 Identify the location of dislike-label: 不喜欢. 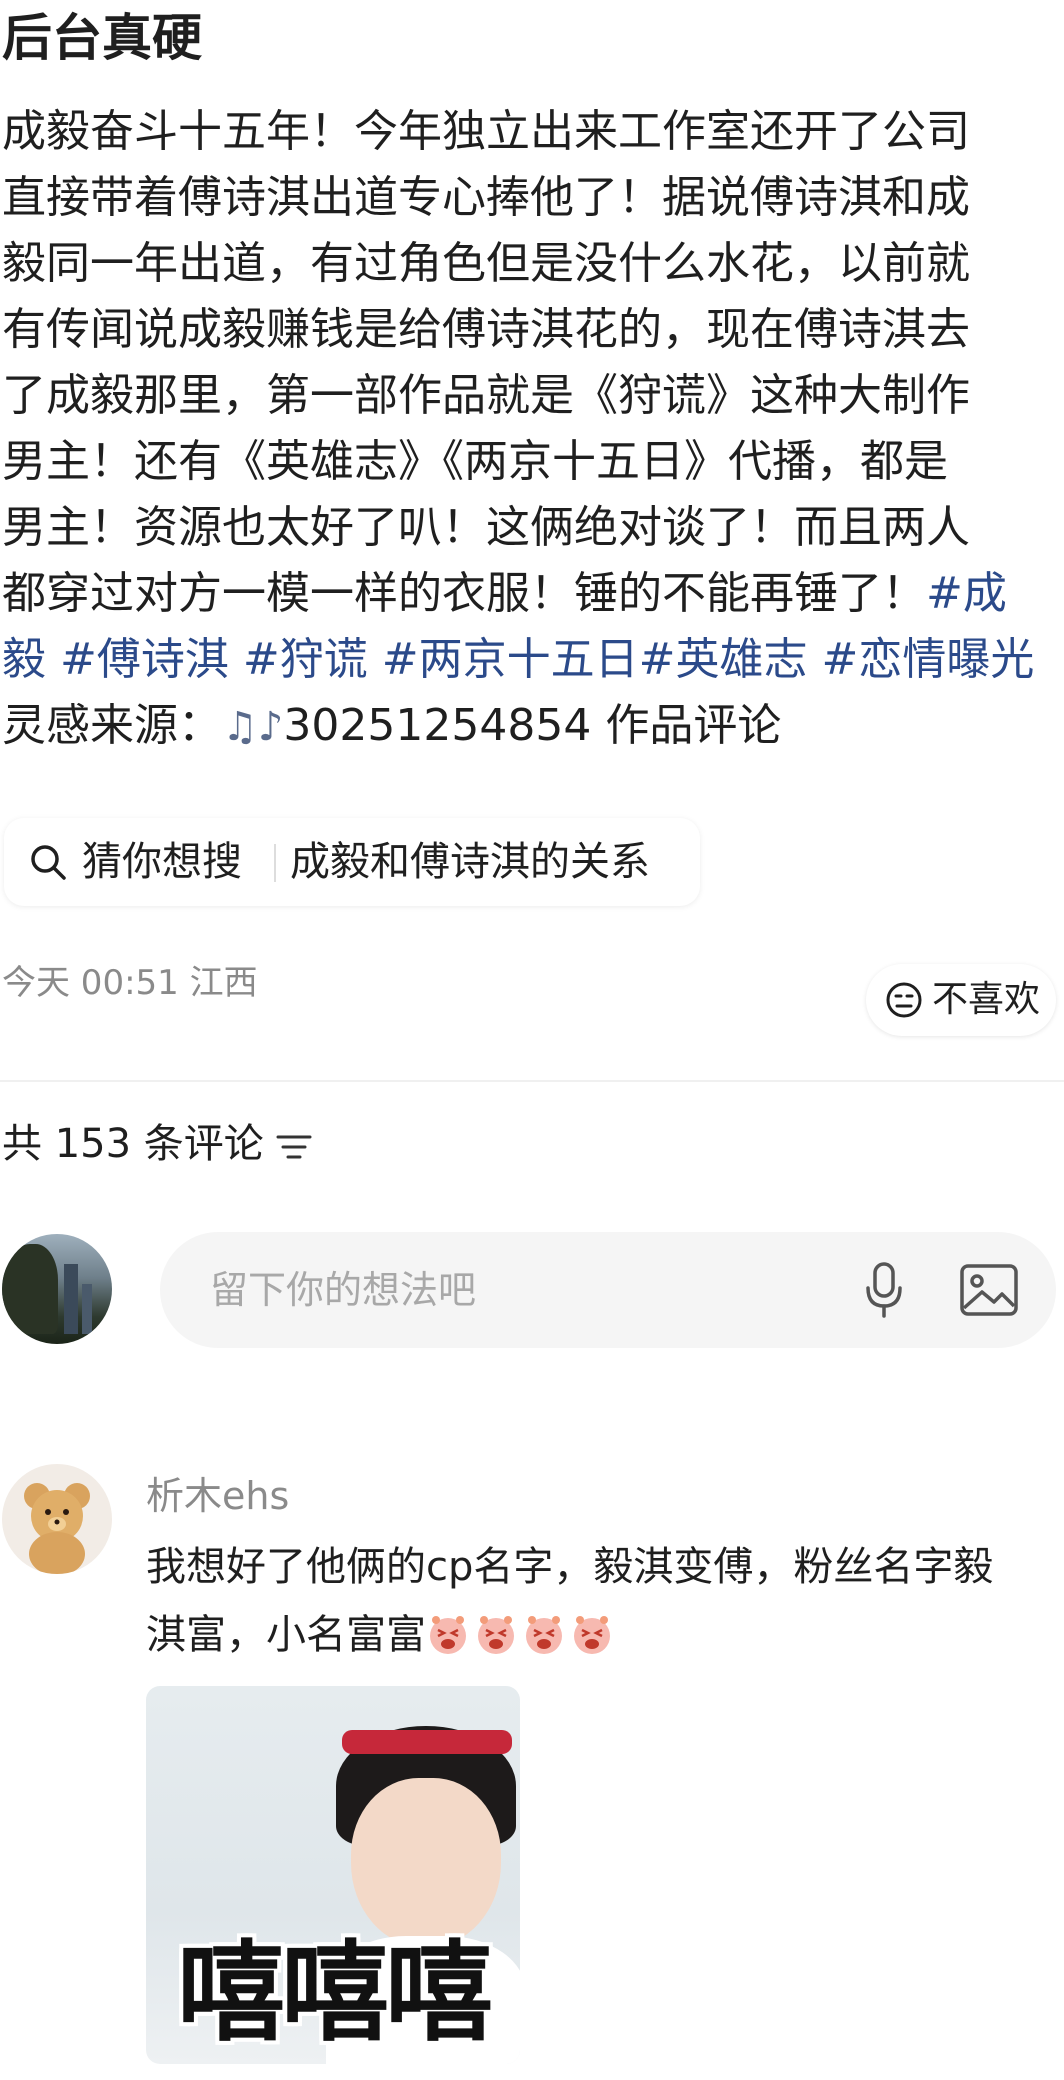
(986, 999).